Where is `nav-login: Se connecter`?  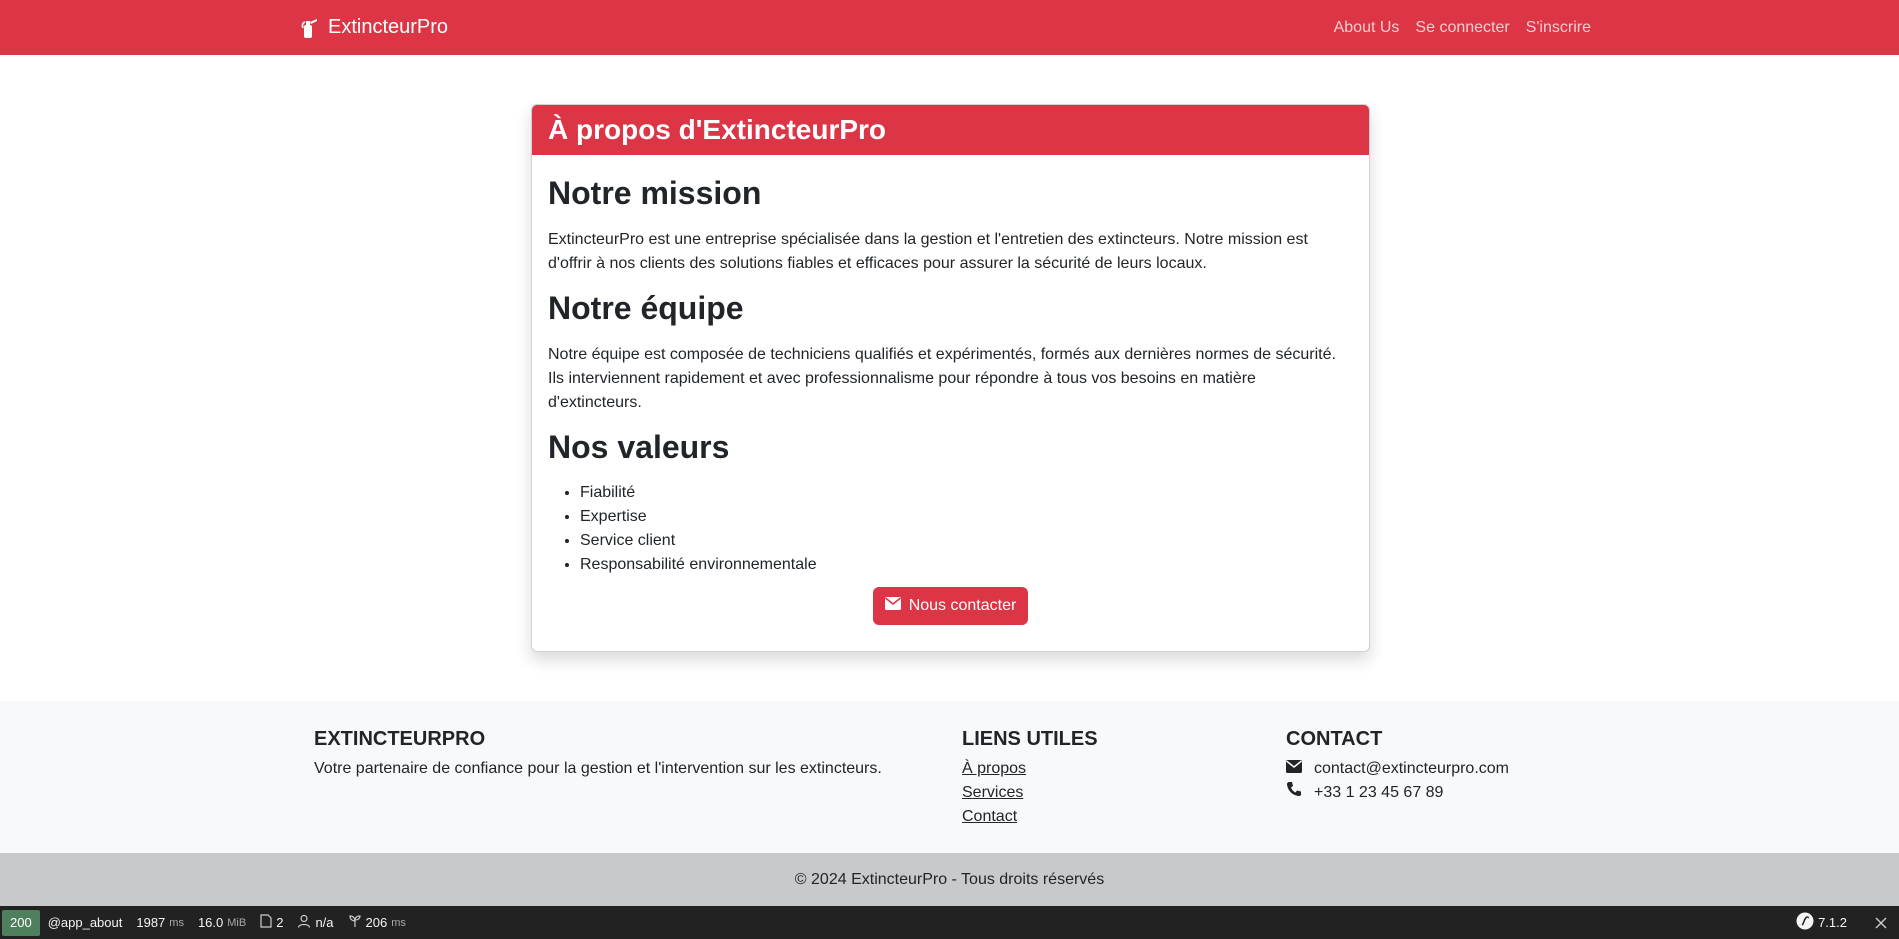 nav-login: Se connecter is located at coordinates (1462, 28).